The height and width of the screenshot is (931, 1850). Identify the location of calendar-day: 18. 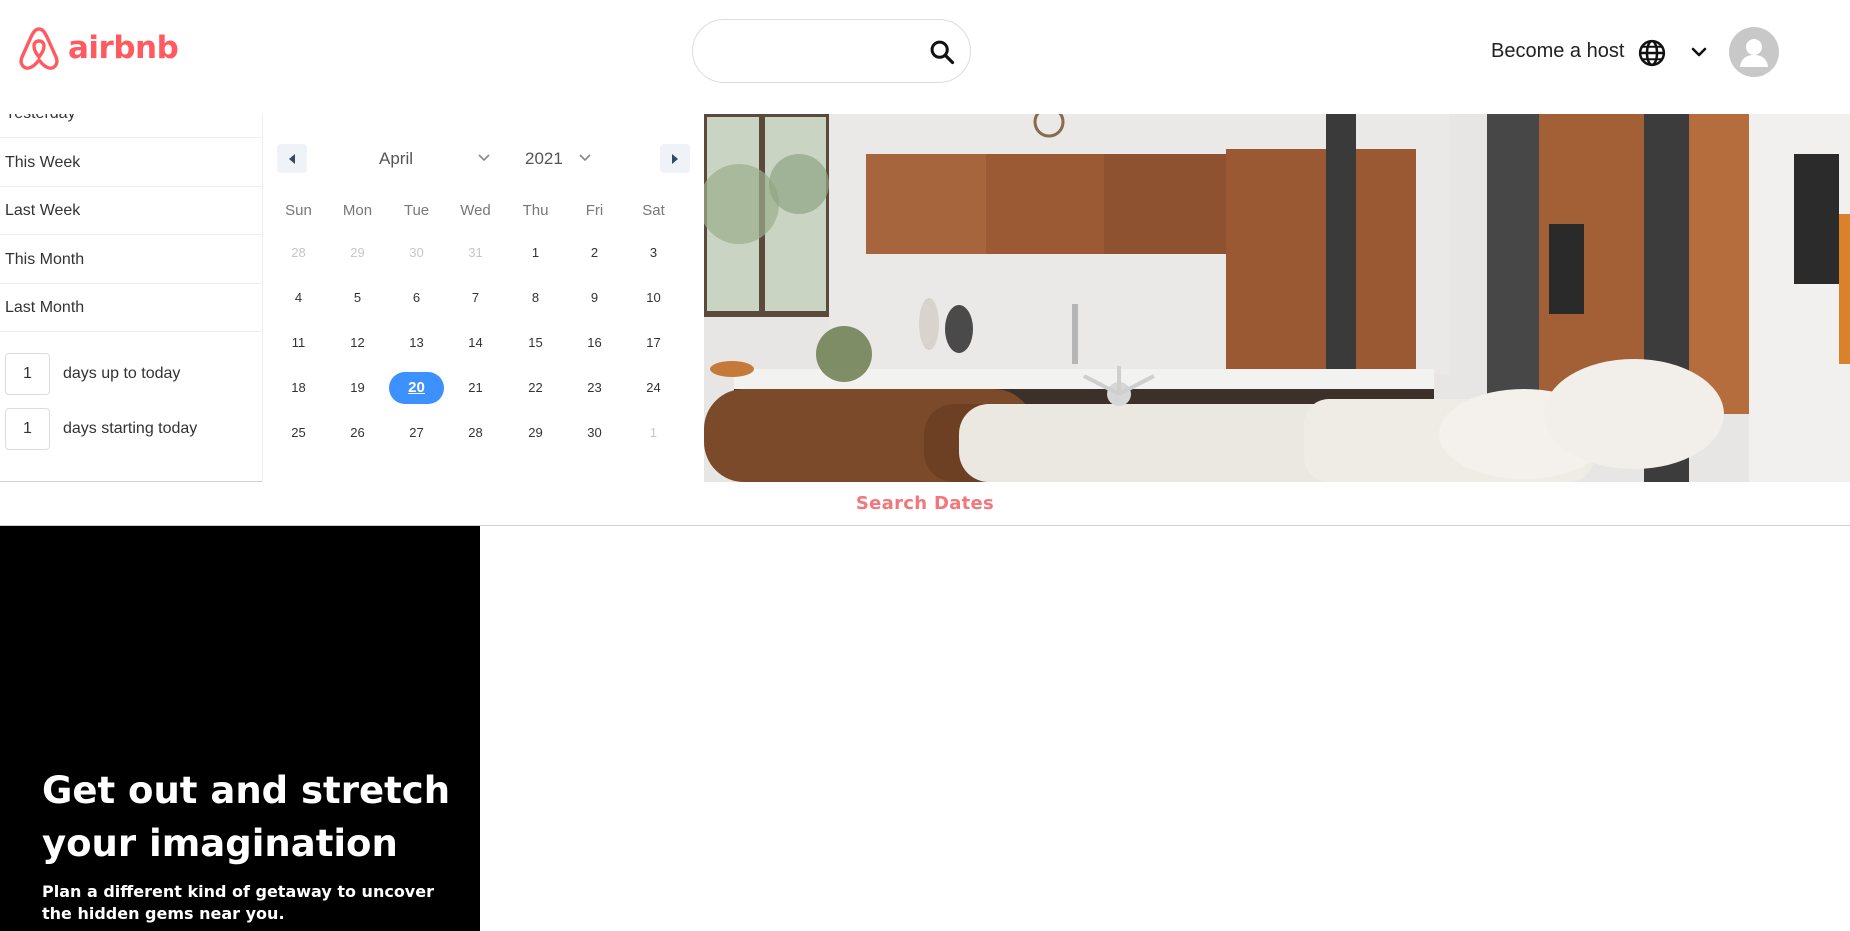
(298, 388).